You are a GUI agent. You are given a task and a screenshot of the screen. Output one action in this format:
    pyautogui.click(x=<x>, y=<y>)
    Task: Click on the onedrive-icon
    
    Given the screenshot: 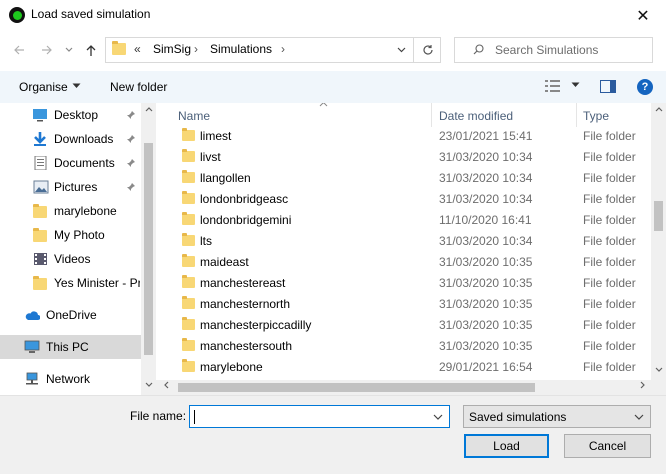 What is the action you would take?
    pyautogui.click(x=32, y=315)
    